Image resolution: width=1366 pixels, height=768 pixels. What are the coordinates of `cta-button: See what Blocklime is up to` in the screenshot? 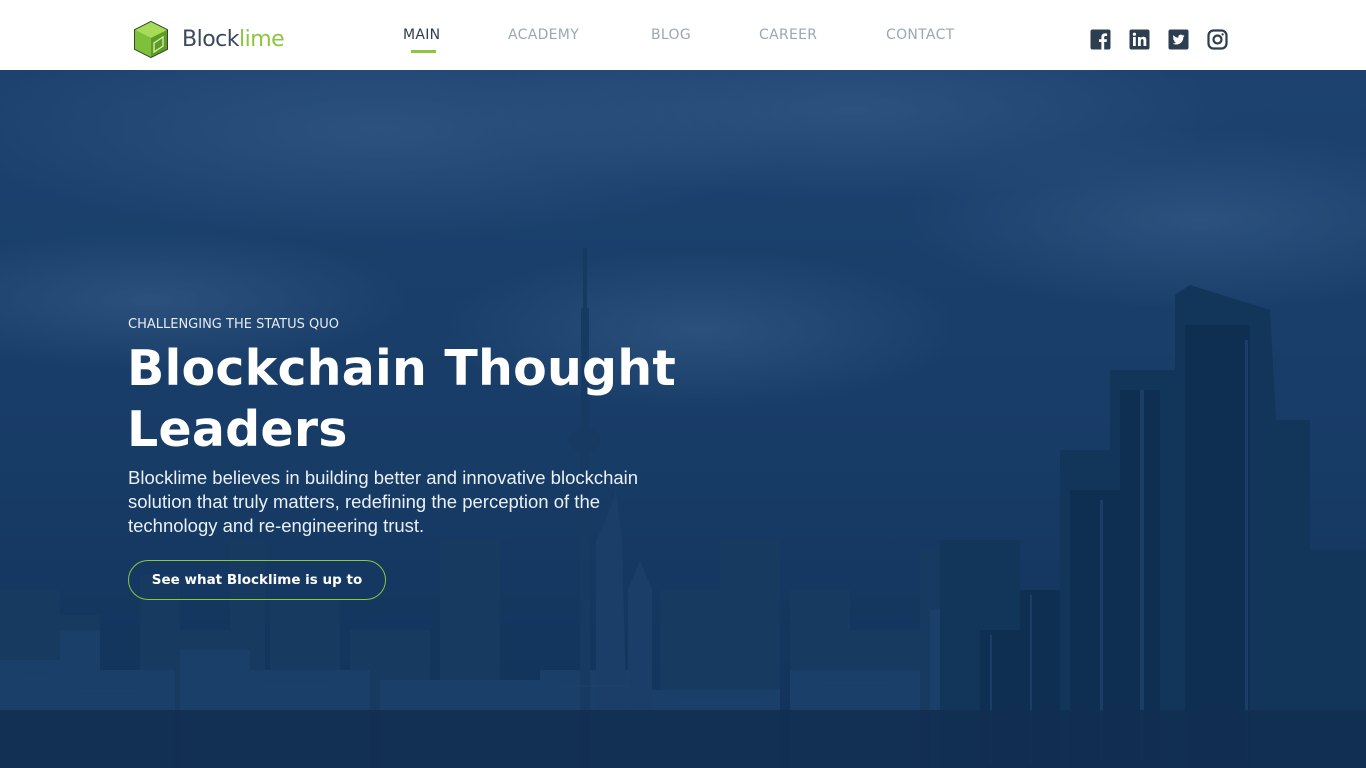 It's located at (257, 580).